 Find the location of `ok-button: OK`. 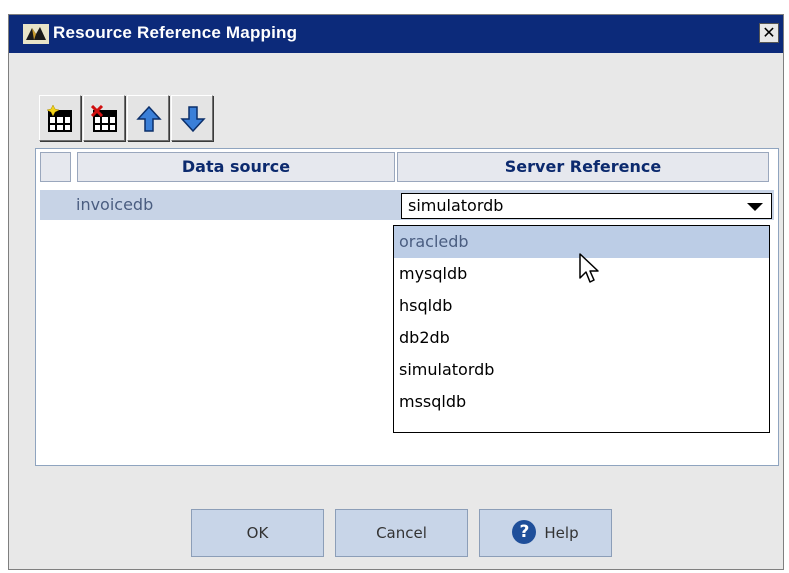

ok-button: OK is located at coordinates (257, 533).